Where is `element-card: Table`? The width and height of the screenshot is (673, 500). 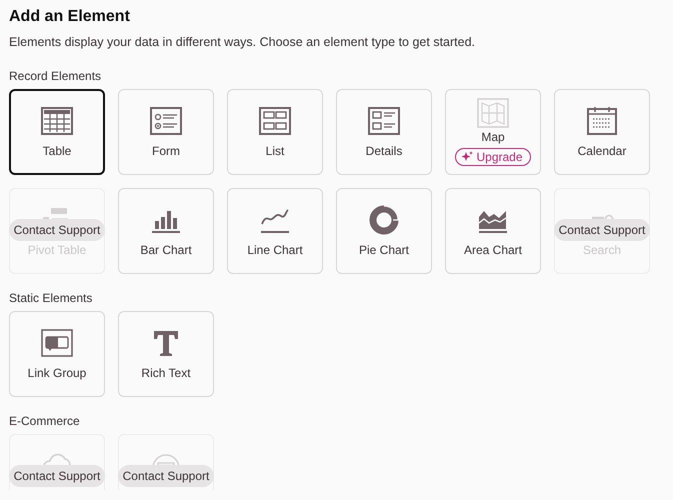
element-card: Table is located at coordinates (57, 132).